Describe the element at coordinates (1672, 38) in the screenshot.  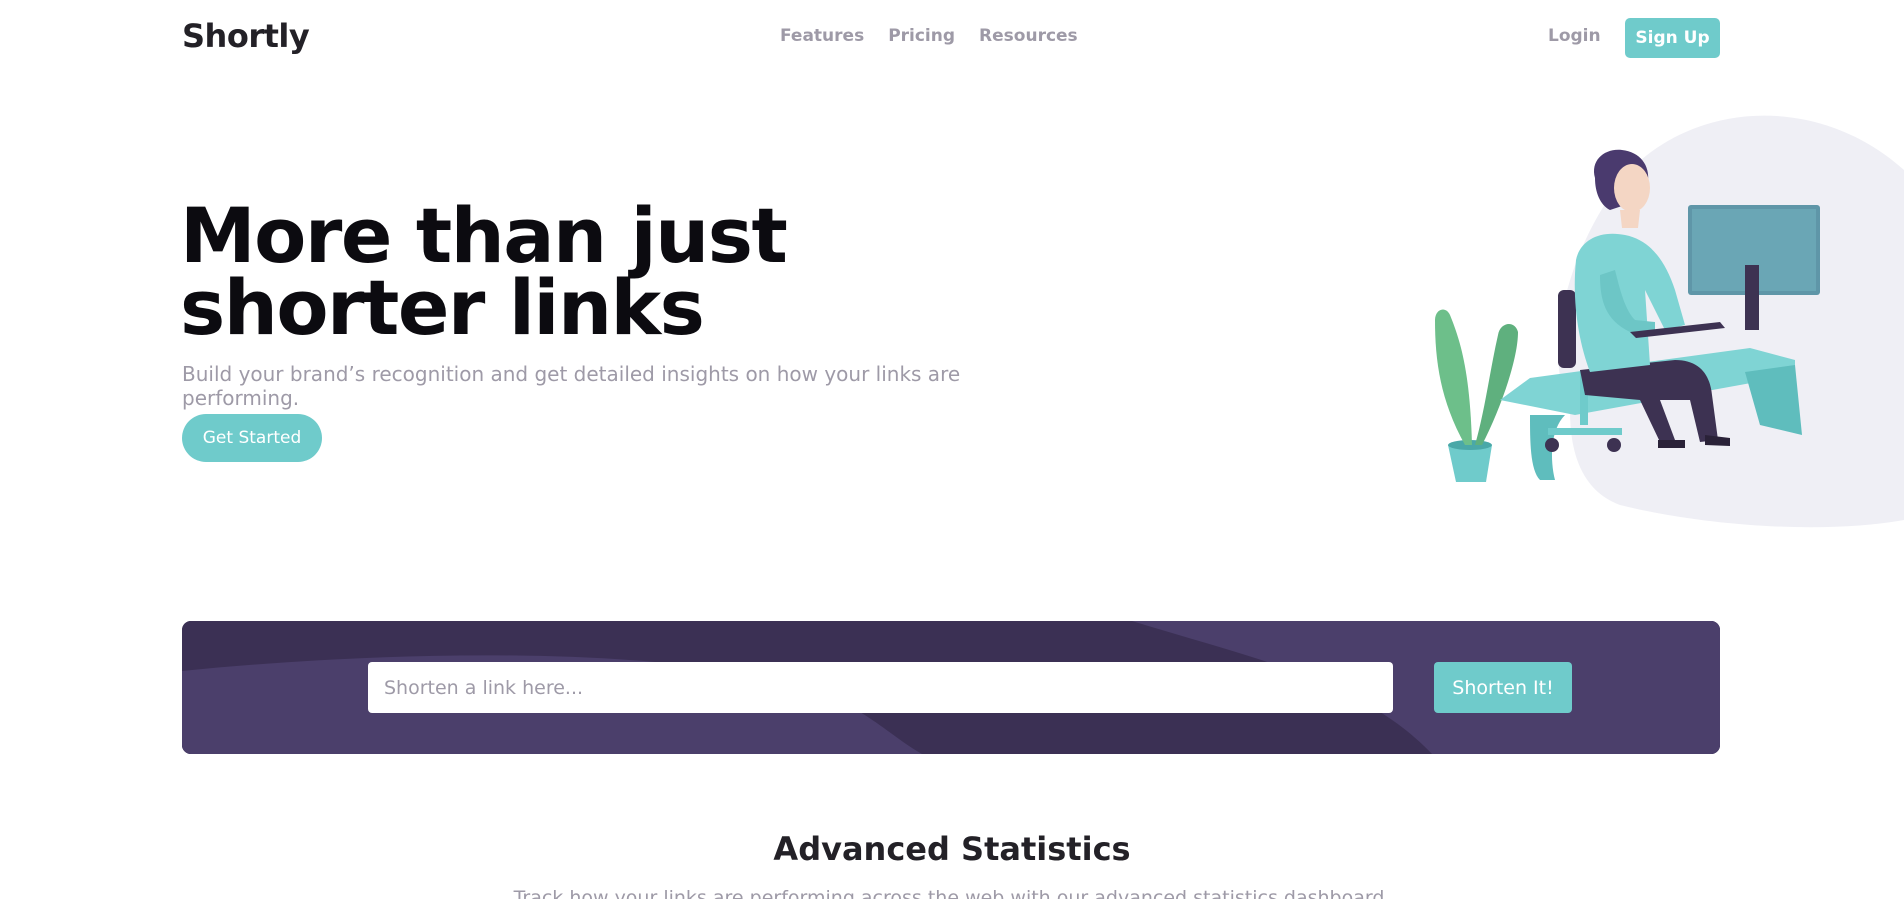
I see `signup-button: Sign Up` at that location.